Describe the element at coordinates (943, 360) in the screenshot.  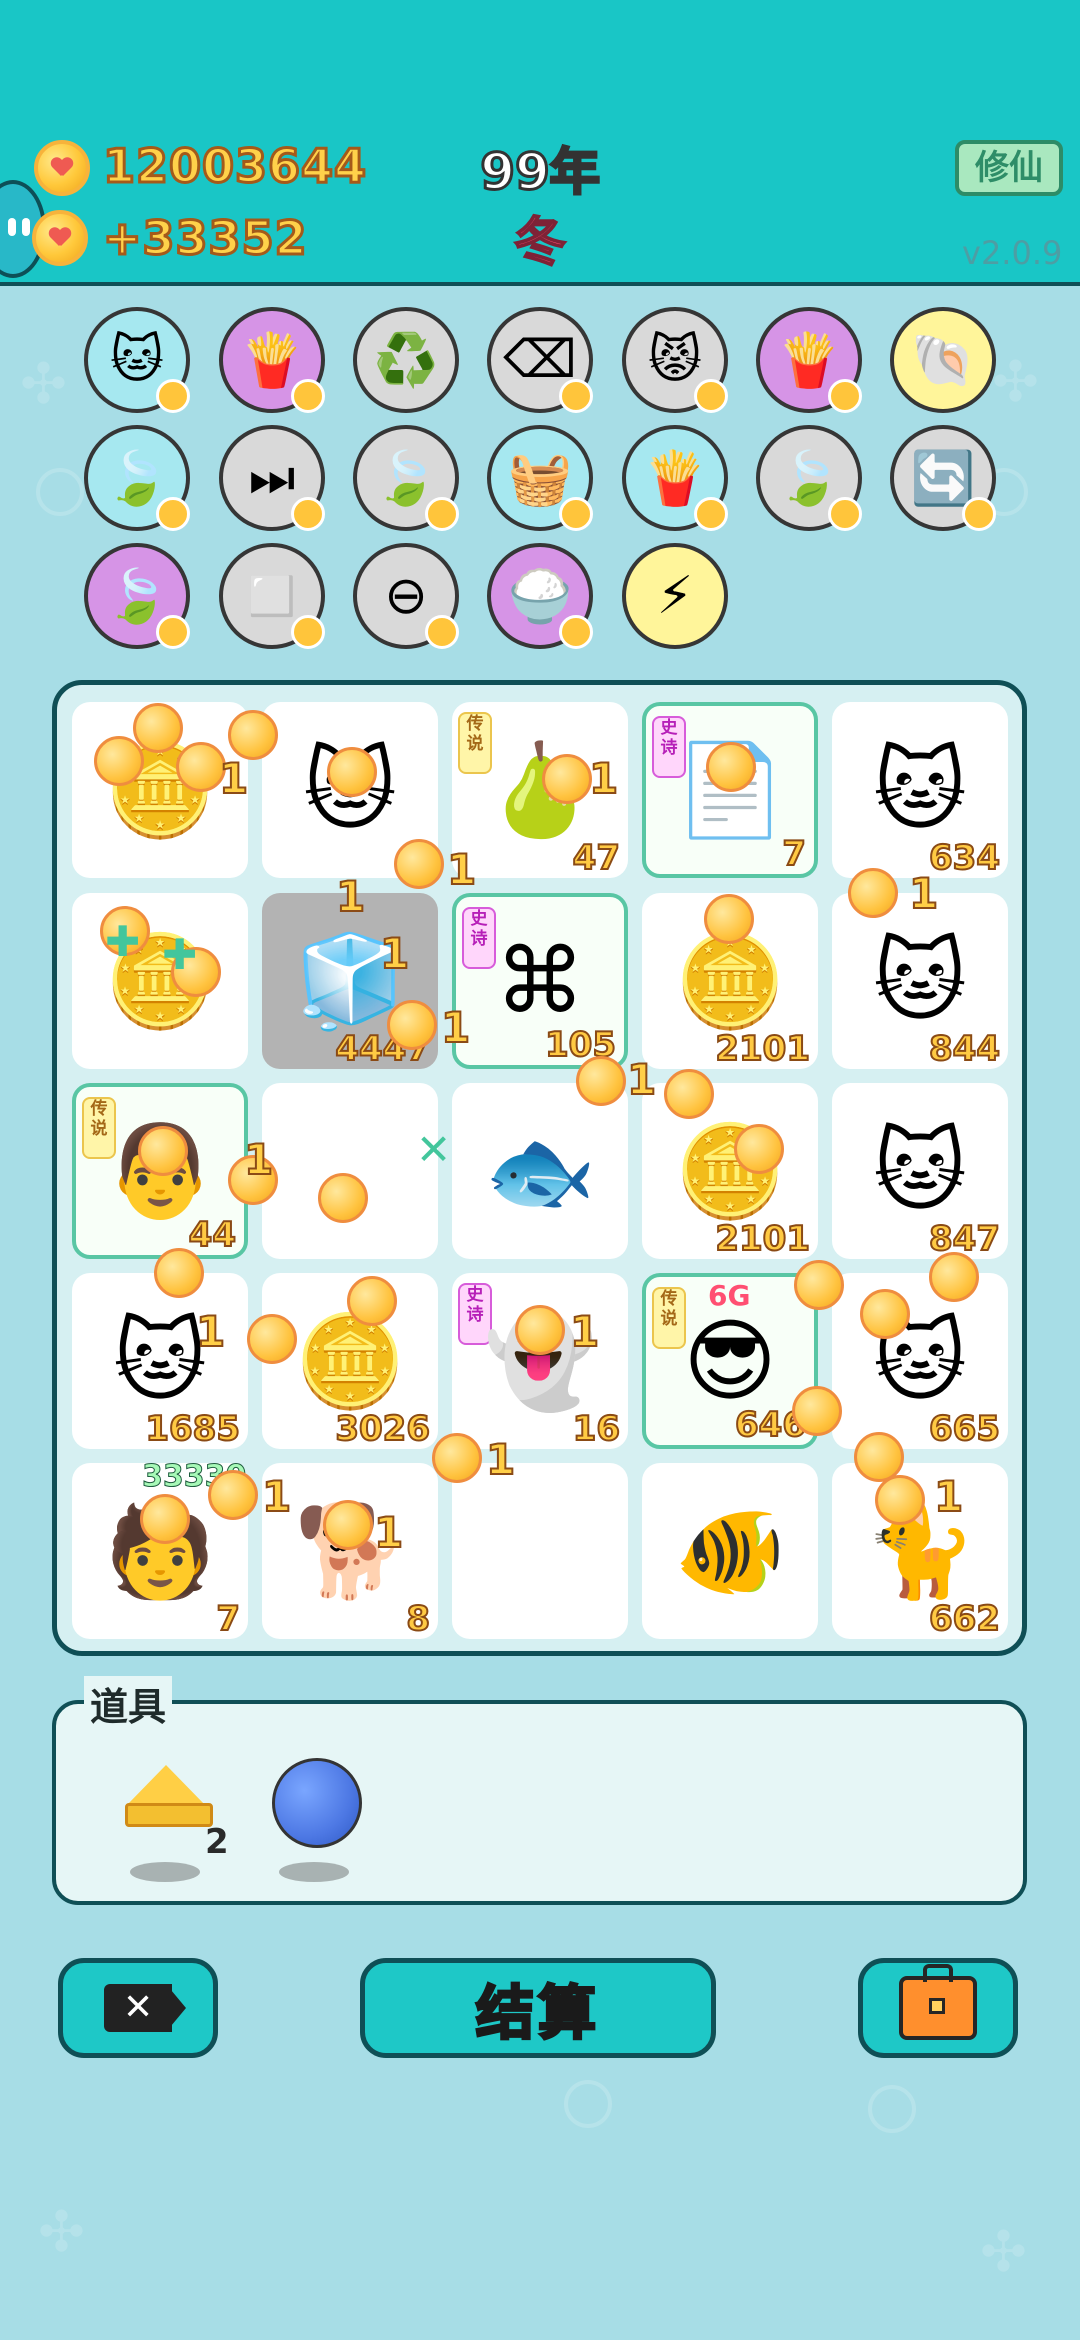
I see `shell-icon: 🐚` at that location.